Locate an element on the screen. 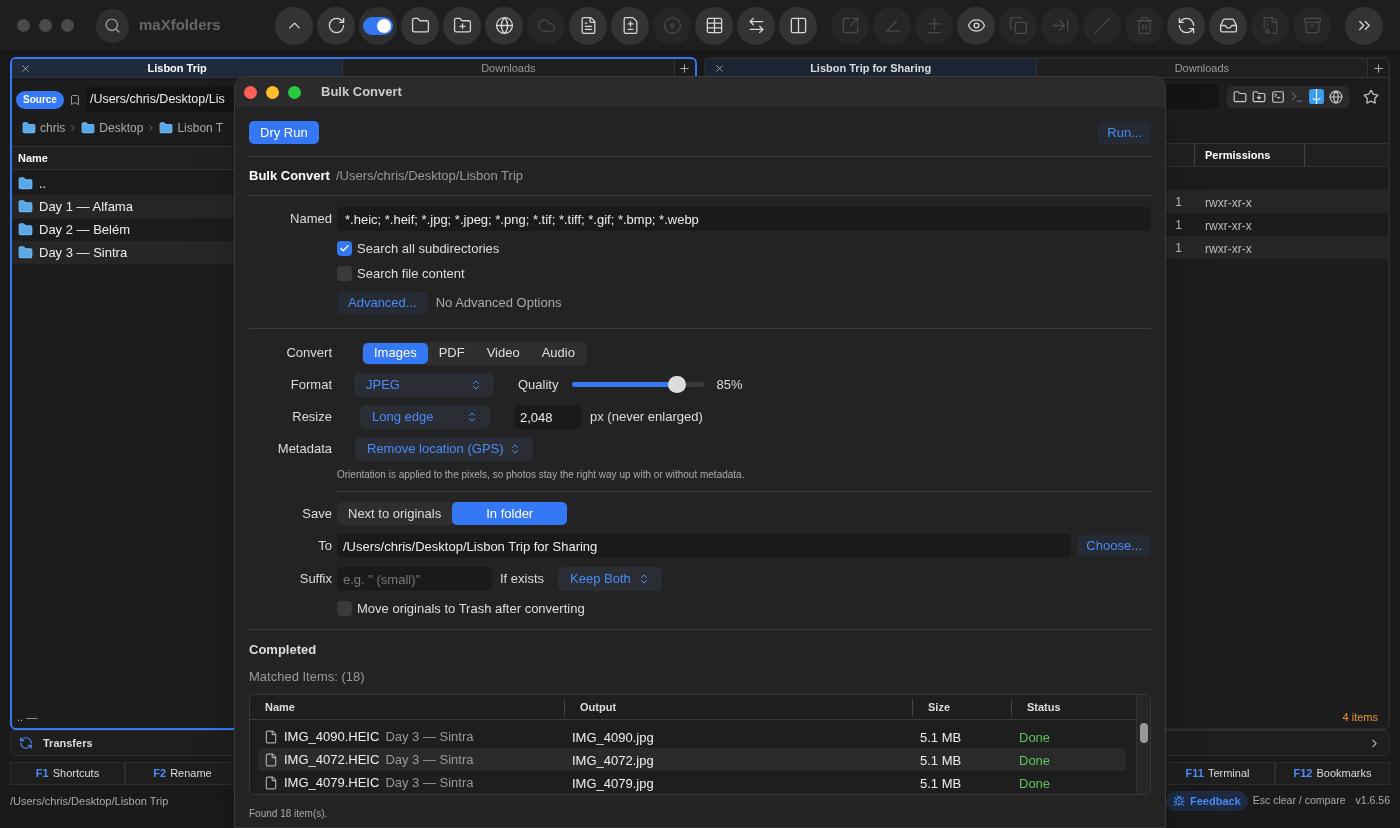  matched-count: Matched Items: (18) is located at coordinates (307, 677).